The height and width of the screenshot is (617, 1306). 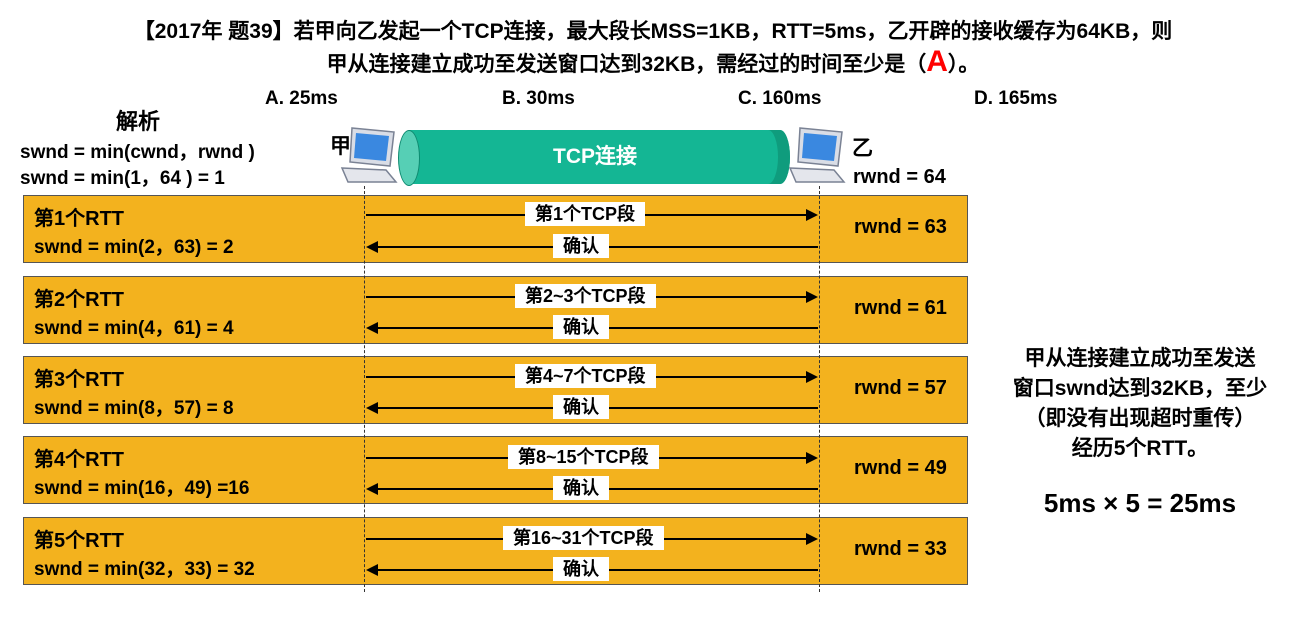 I want to click on rtt-rwnd: rwnd = 33, so click(x=900, y=549).